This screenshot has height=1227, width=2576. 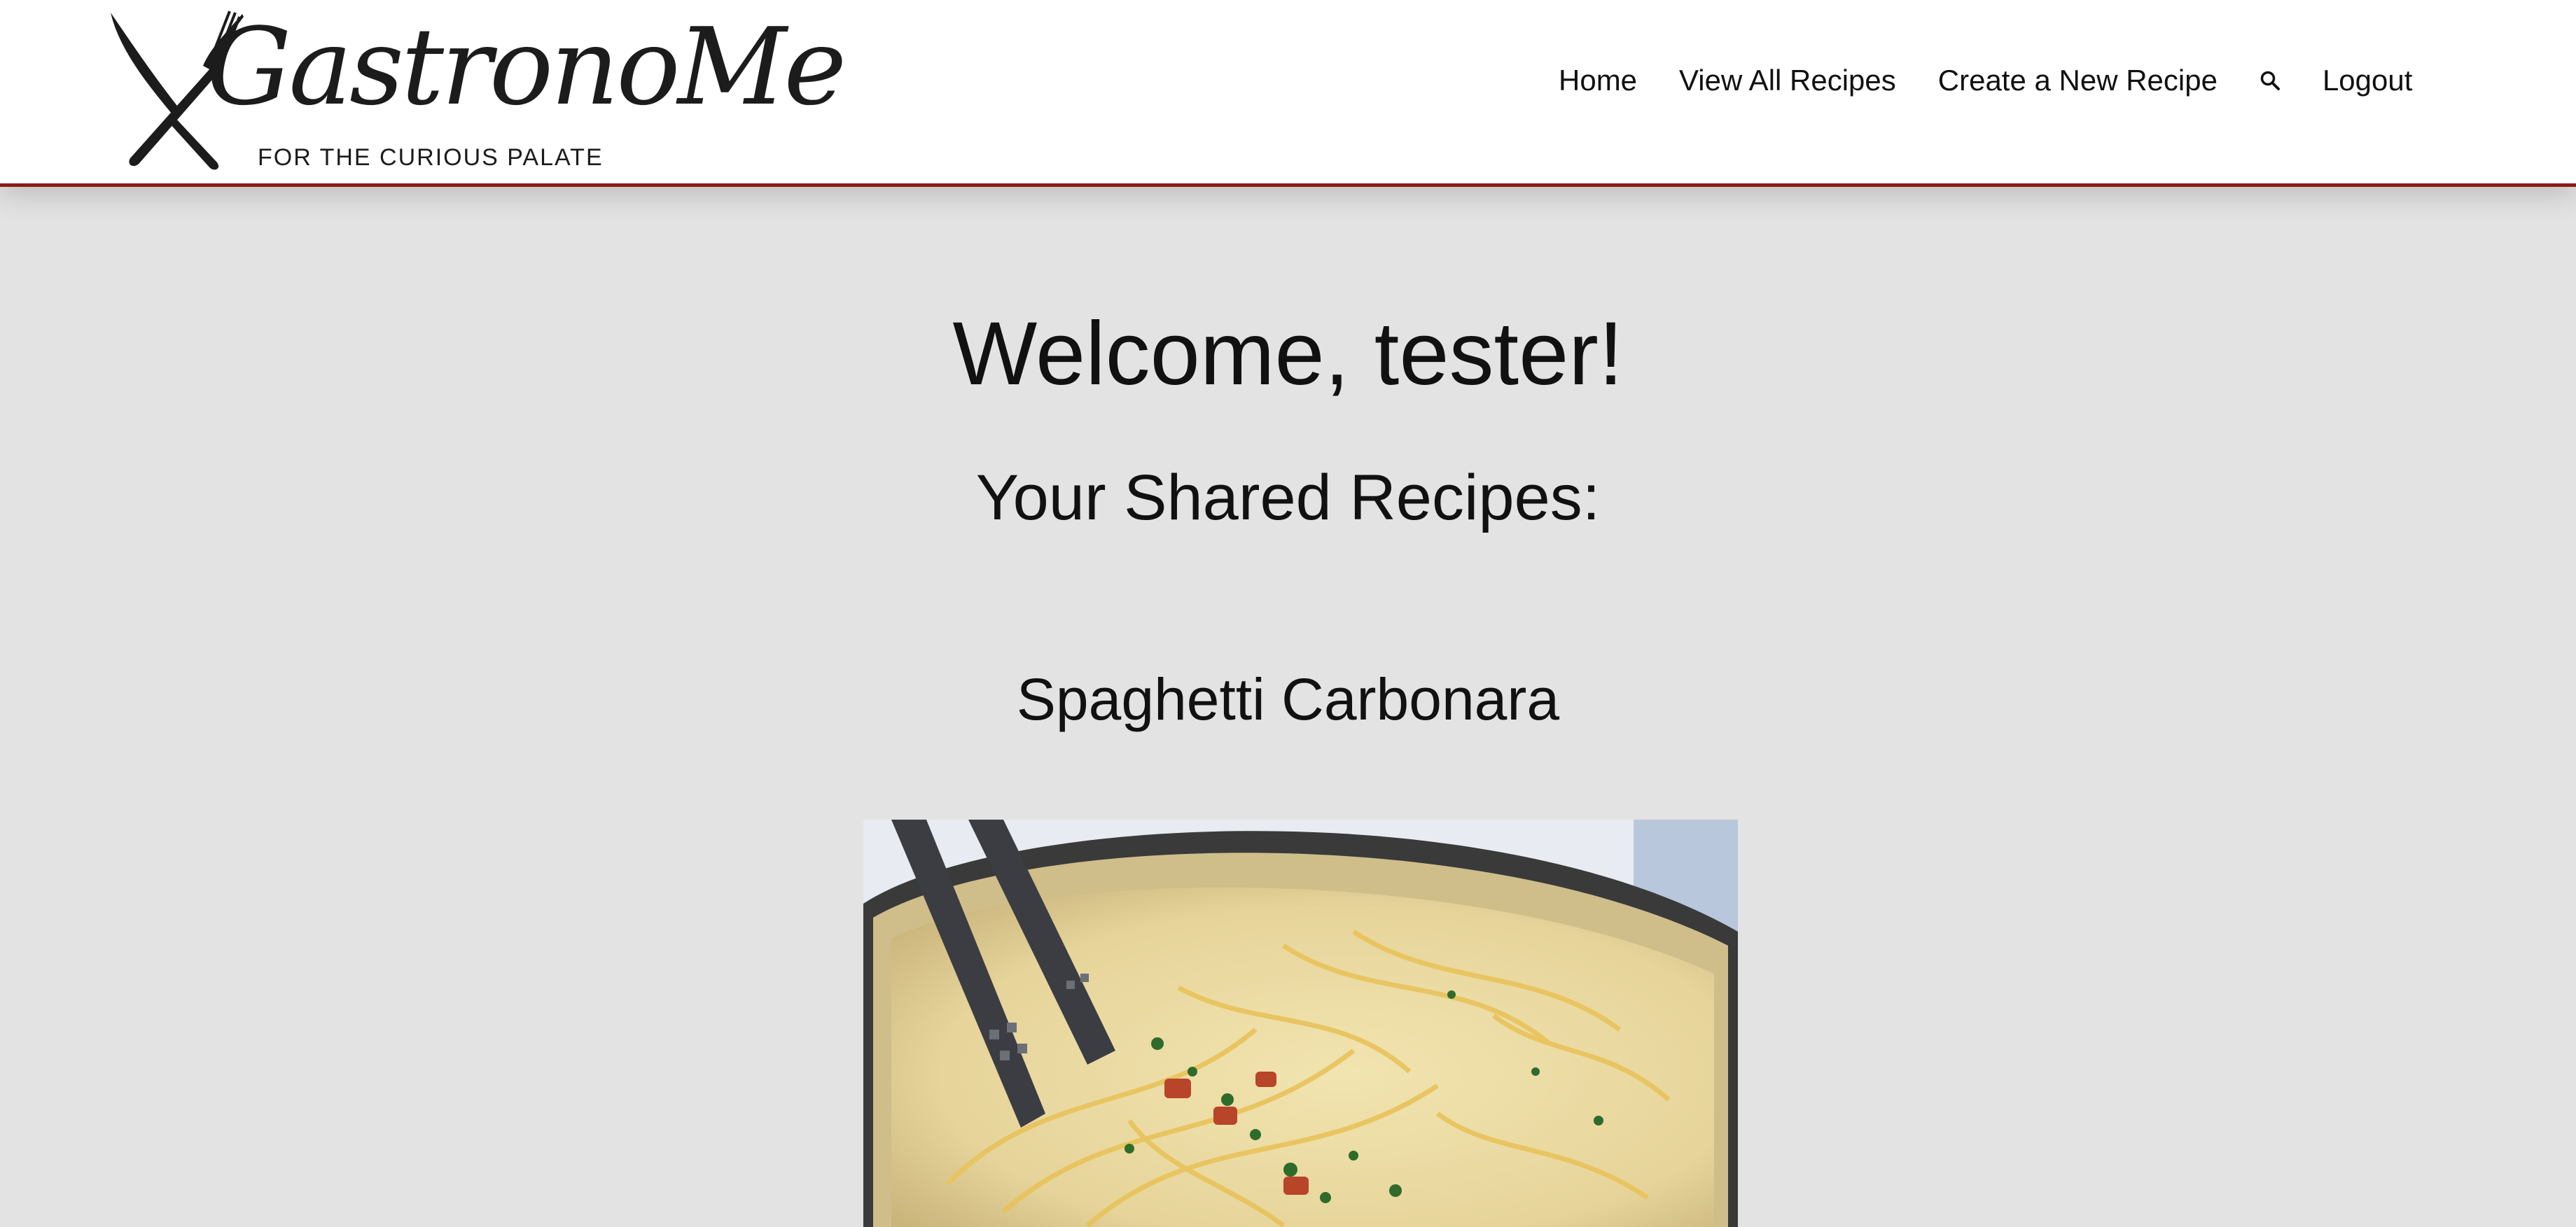 I want to click on nav-view-all-recipes-link: View All Recipes, so click(x=1787, y=80).